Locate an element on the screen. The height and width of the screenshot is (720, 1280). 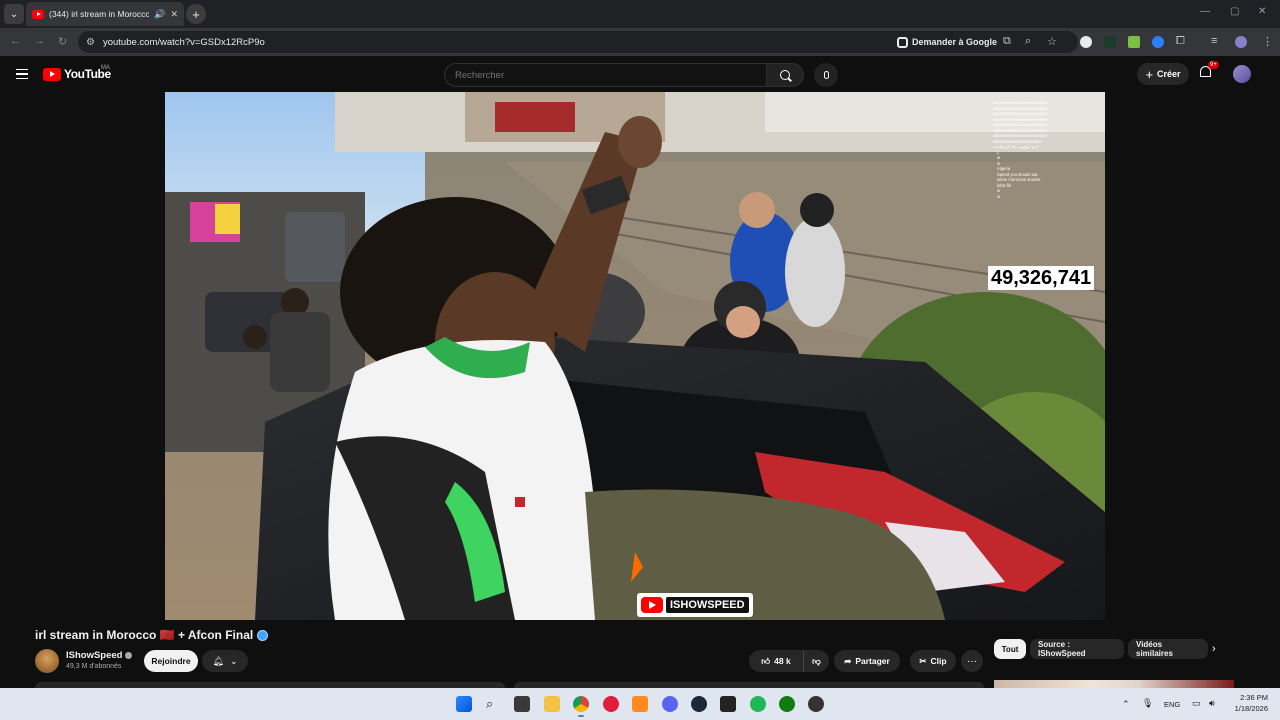
system-clock: 2:36 PM 1/18/2026 is located at coordinates (1248, 703).